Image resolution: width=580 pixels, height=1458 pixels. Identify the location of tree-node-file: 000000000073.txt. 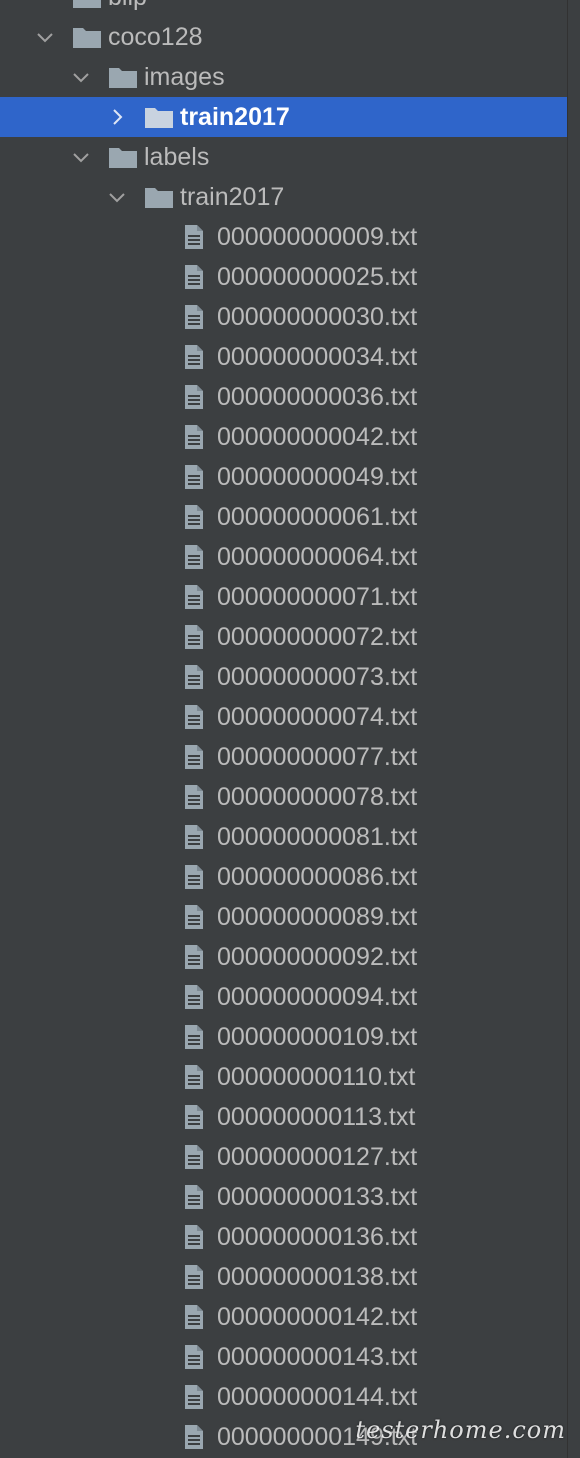
(284, 677).